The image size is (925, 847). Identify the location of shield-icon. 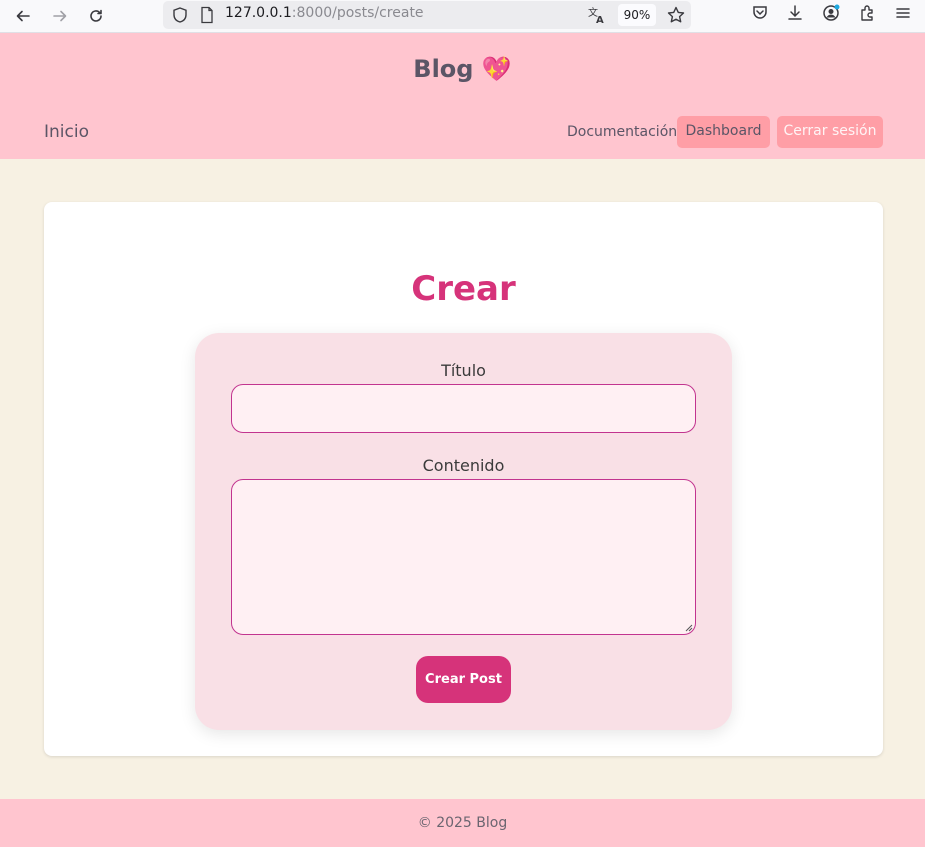
(180, 15).